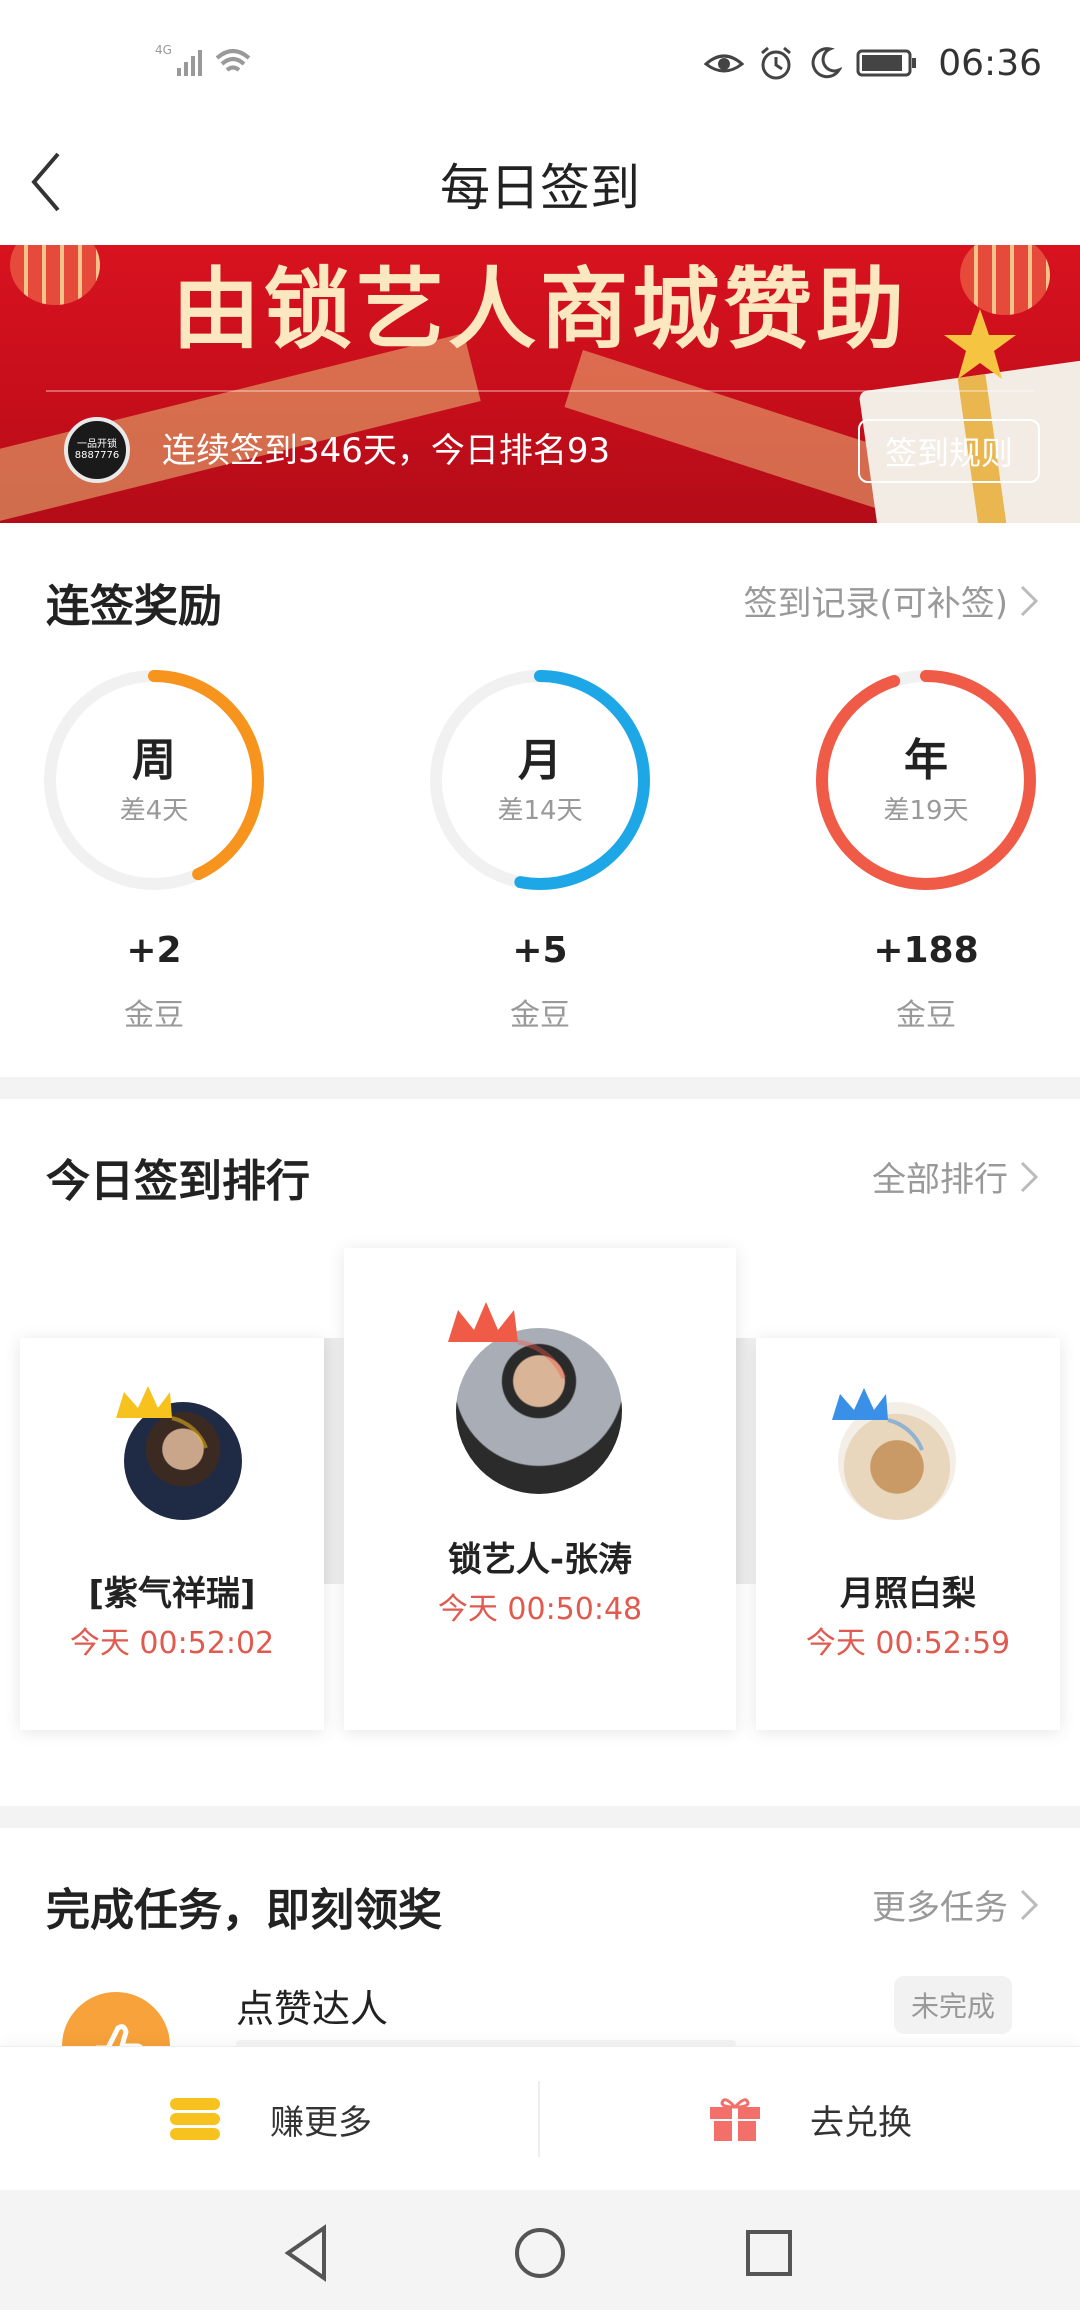 This screenshot has width=1080, height=2310. I want to click on bottom-action-bar: 赚更多 去兑换, so click(540, 2118).